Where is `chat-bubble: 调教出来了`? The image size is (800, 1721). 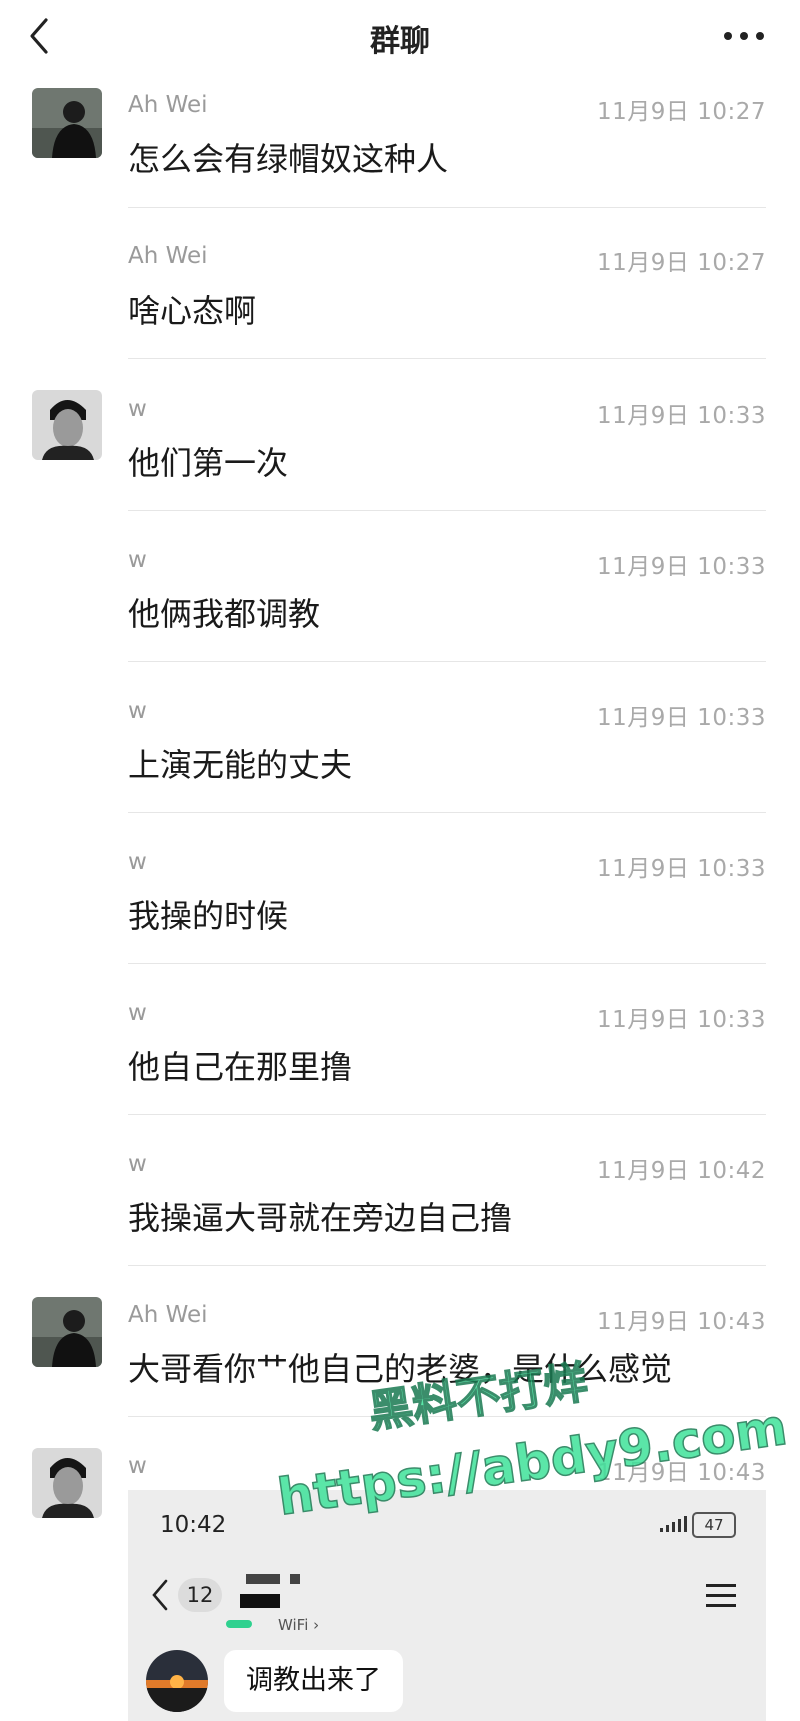 chat-bubble: 调教出来了 is located at coordinates (313, 1681).